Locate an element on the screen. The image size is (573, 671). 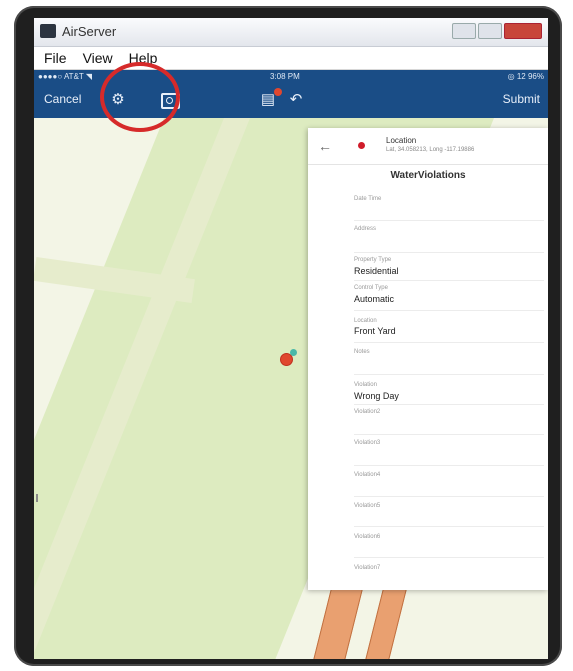
window-titlebar: AirServer is located at coordinates (291, 32).